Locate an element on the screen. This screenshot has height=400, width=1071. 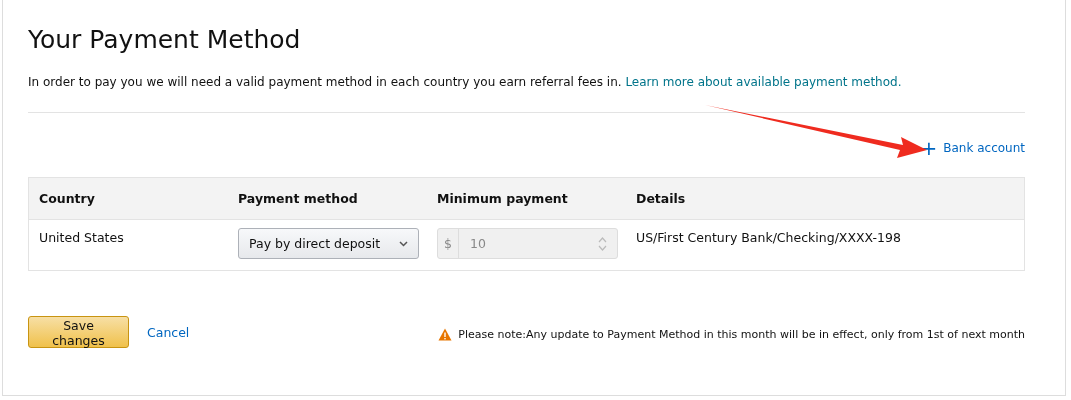
payment-method-dropdown: Pay by direct deposit is located at coordinates (328, 243).